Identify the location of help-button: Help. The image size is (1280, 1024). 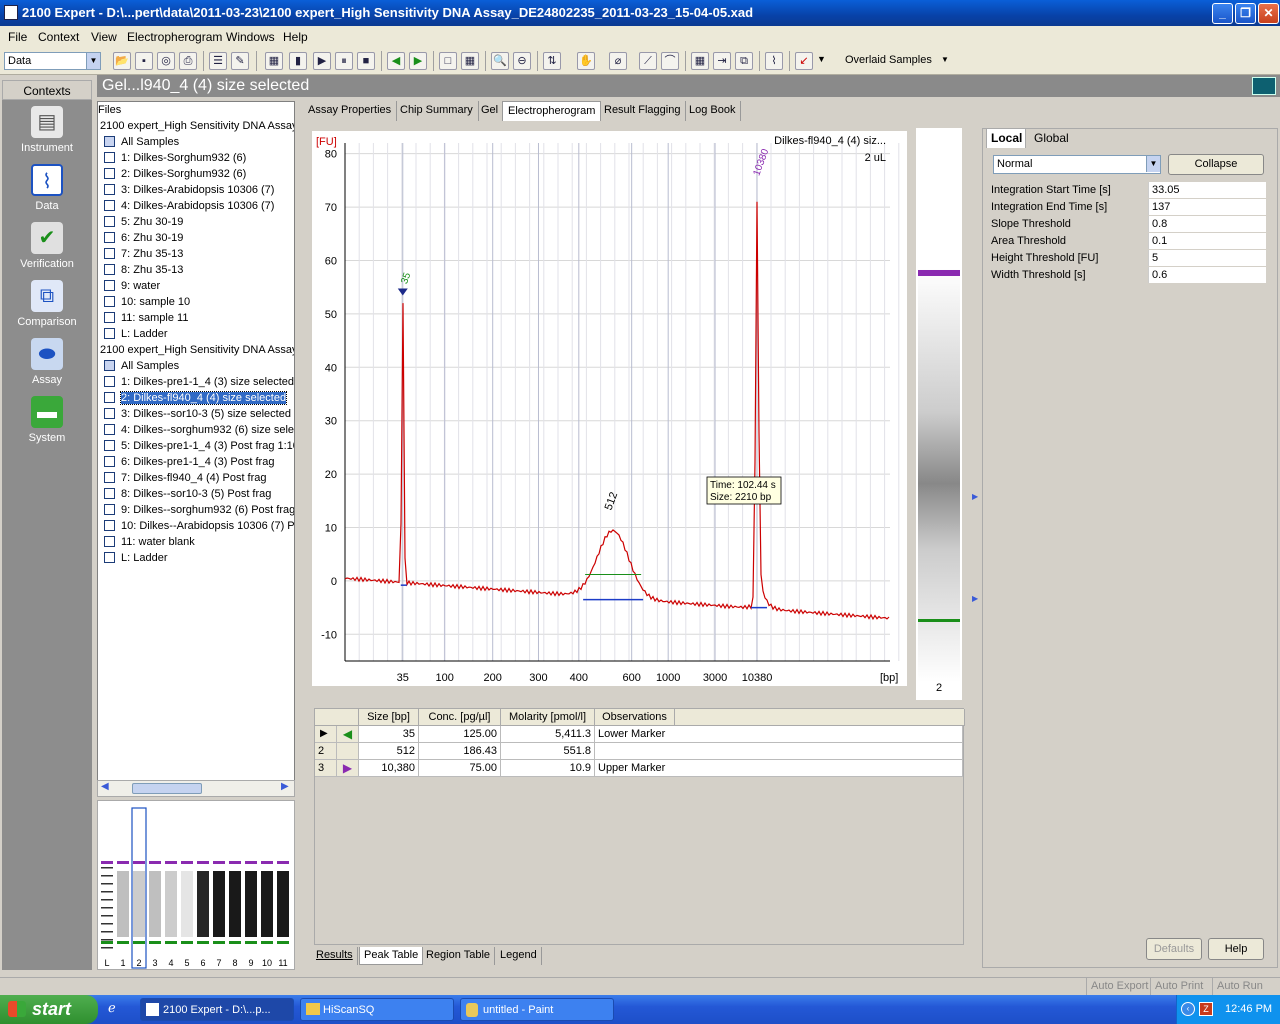
(1236, 949).